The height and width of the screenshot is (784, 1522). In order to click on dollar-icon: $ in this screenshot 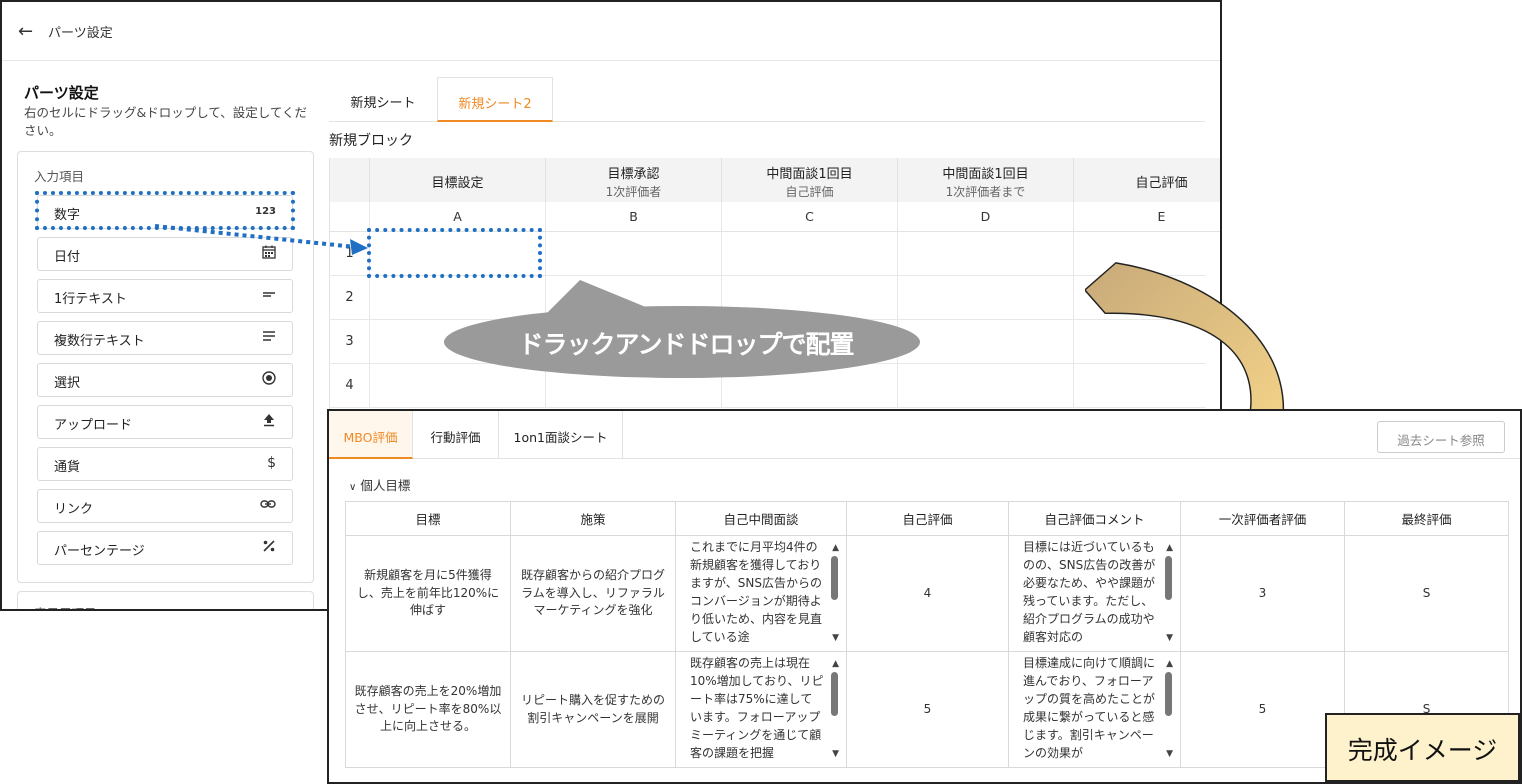, I will do `click(271, 463)`.